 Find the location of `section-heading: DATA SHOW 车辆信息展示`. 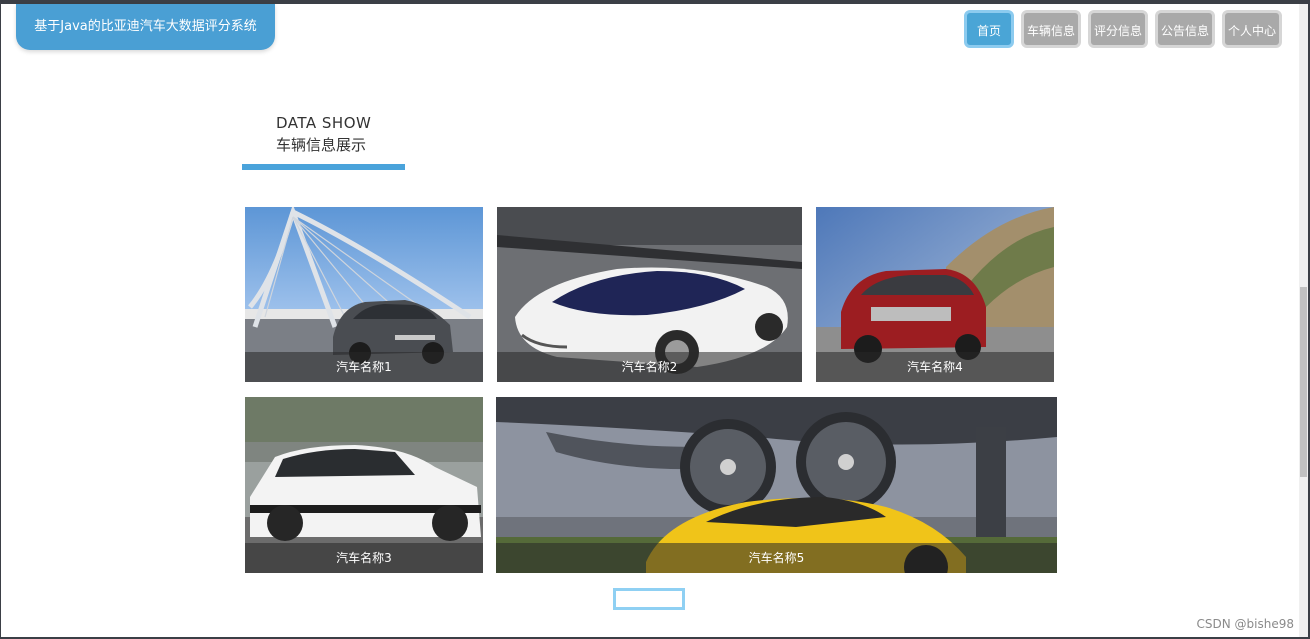

section-heading: DATA SHOW 车辆信息展示 is located at coordinates (323, 135).